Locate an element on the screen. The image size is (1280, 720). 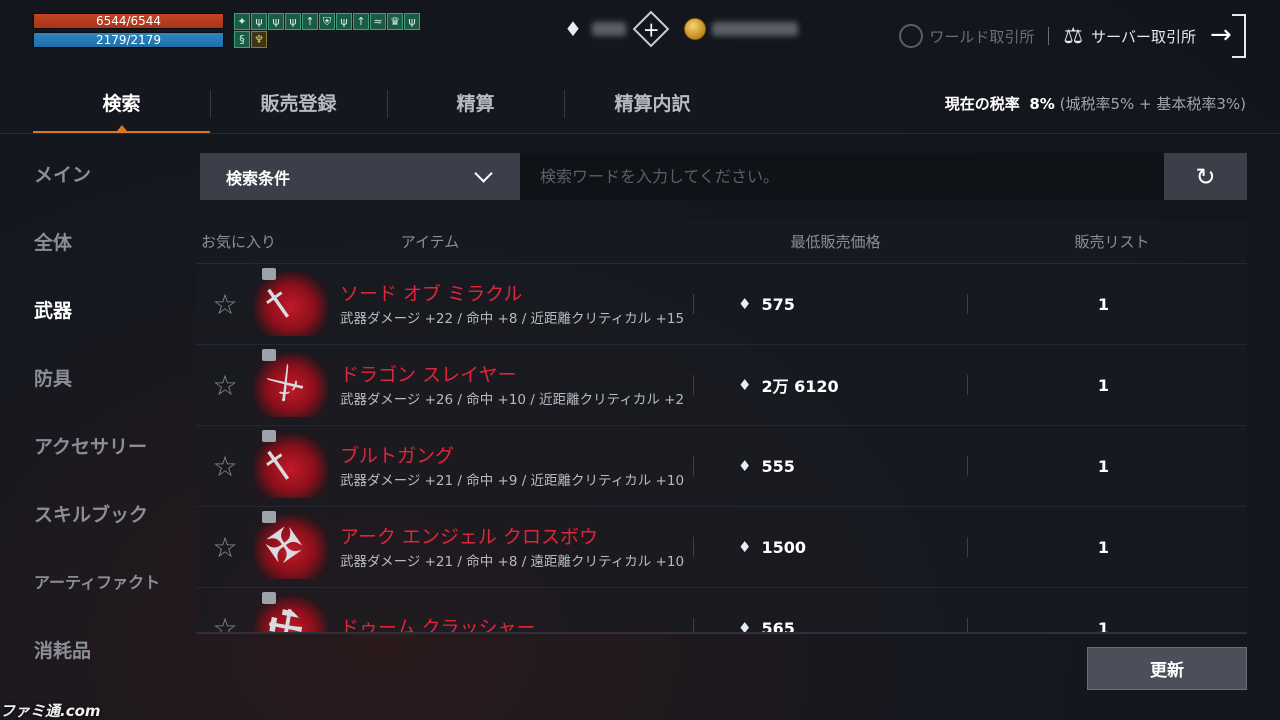
player-status: 6544/6544 2179/2179 is located at coordinates (128, 32).